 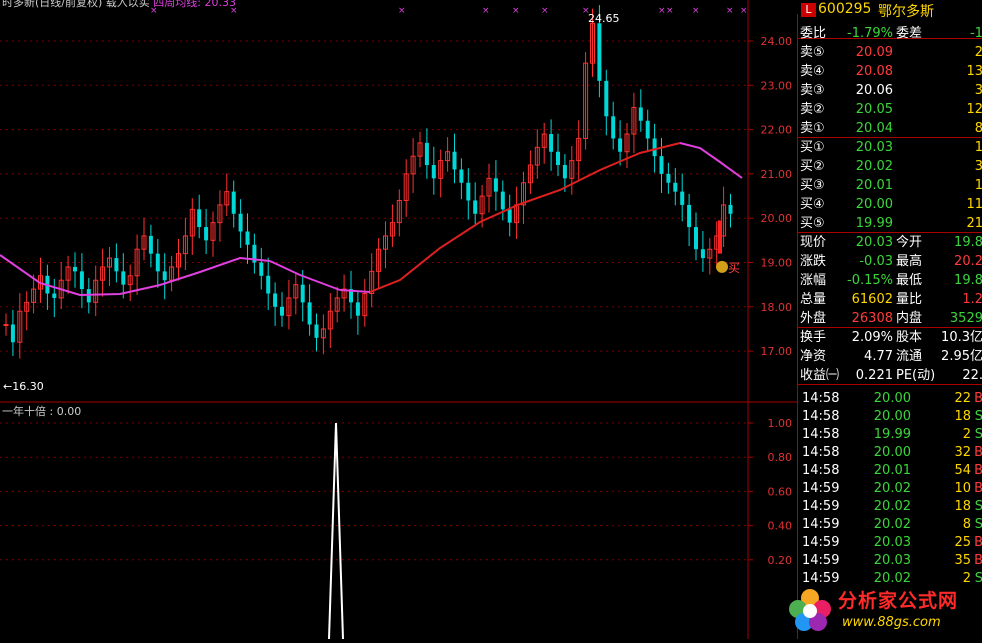 I want to click on quote-label: 买③, so click(x=812, y=185).